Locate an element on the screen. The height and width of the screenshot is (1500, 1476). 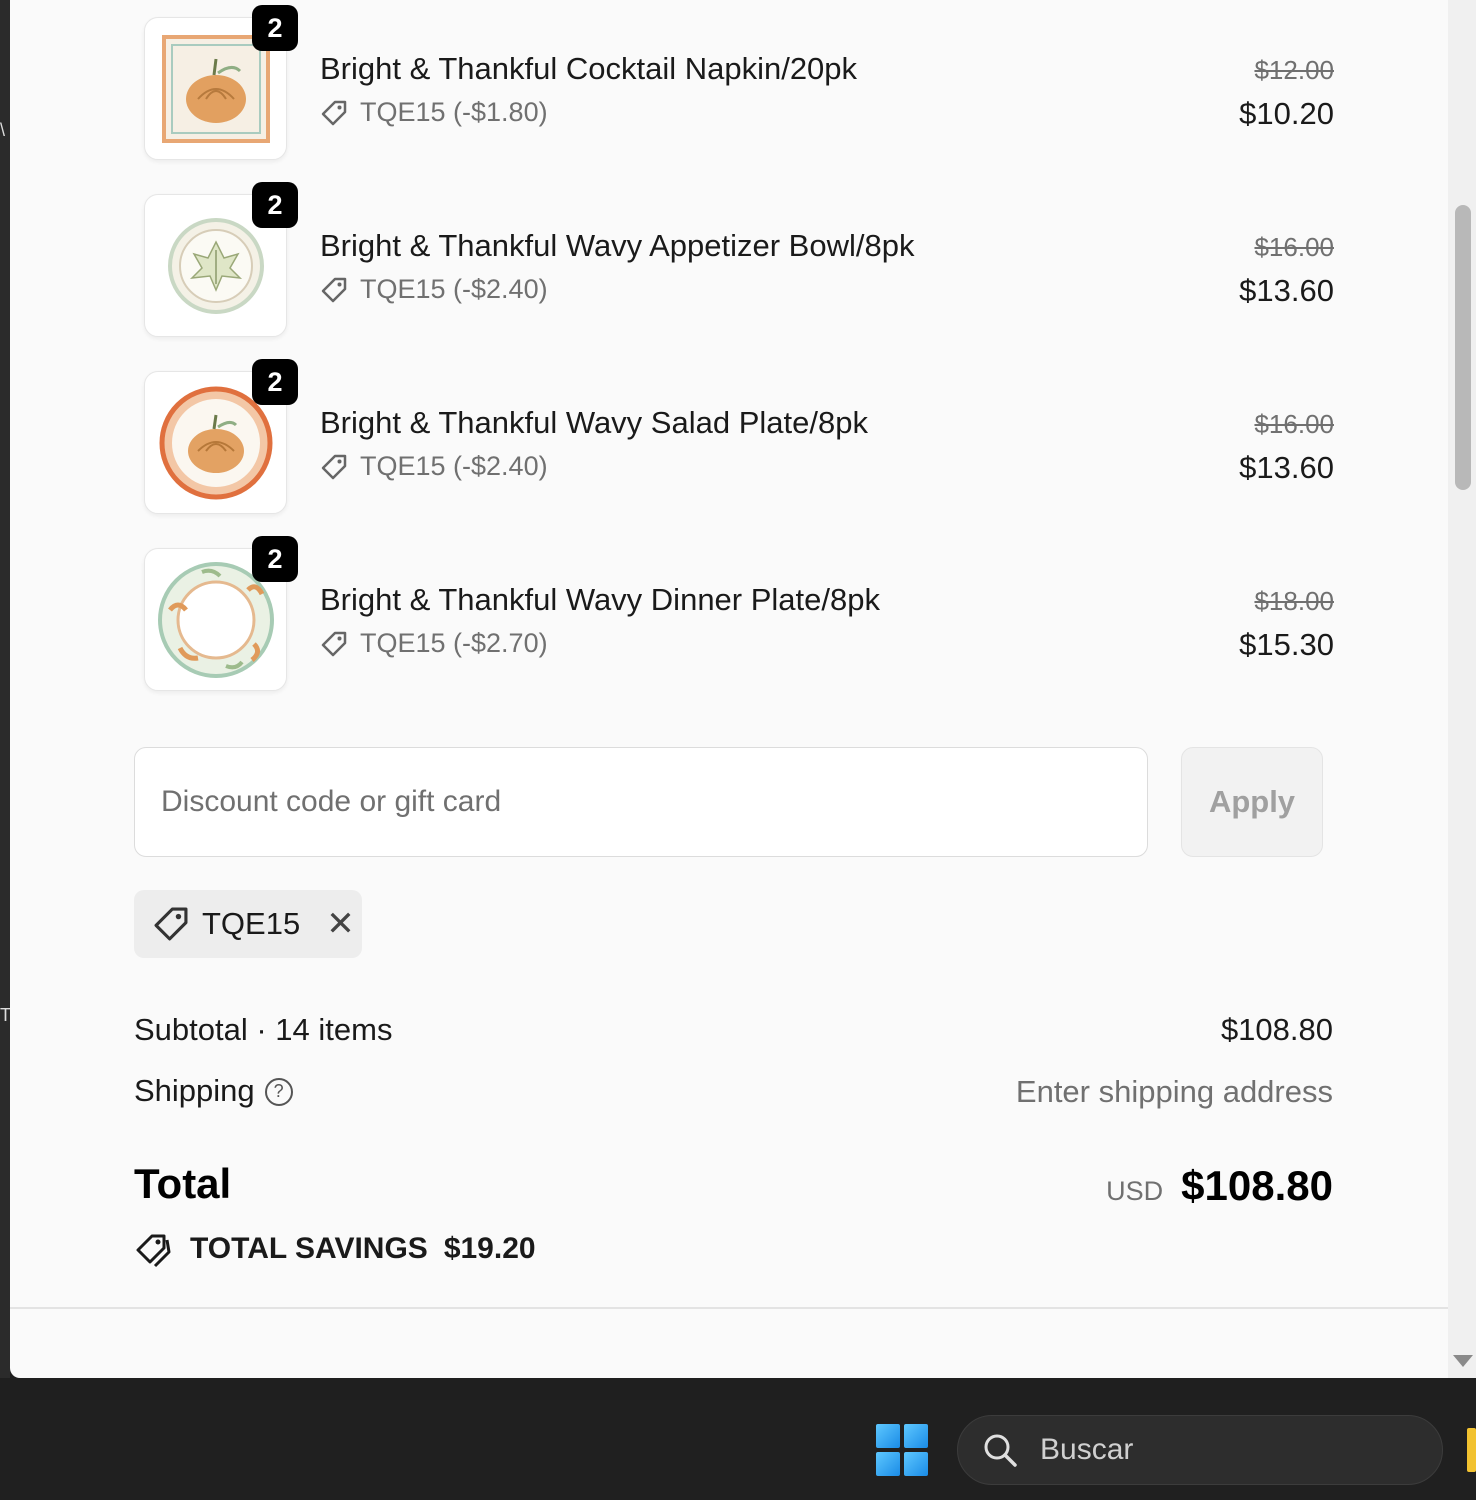
pumpkin-napkin-icon is located at coordinates (215, 88).